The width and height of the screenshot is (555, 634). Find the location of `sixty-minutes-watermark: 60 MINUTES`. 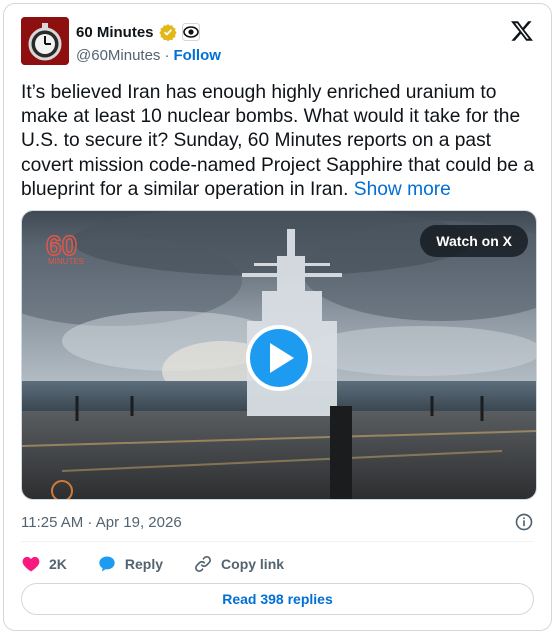

sixty-minutes-watermark: 60 MINUTES is located at coordinates (75, 247).